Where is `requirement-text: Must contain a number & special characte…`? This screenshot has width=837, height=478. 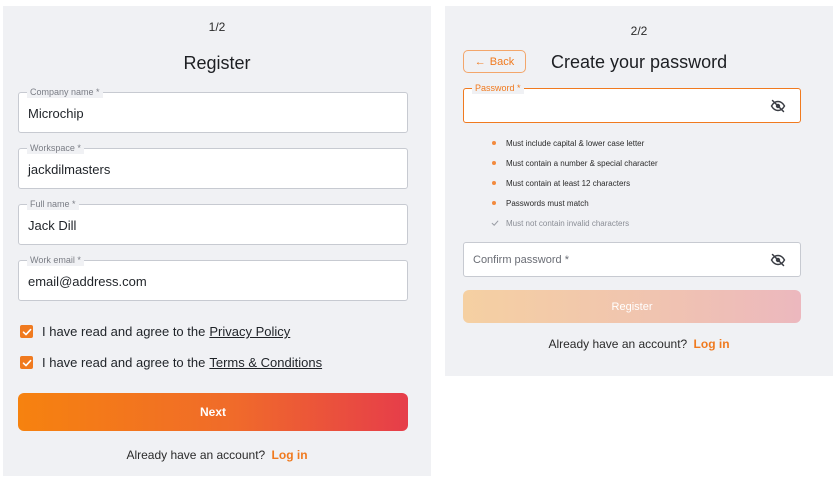
requirement-text: Must contain a number & special characte… is located at coordinates (582, 163).